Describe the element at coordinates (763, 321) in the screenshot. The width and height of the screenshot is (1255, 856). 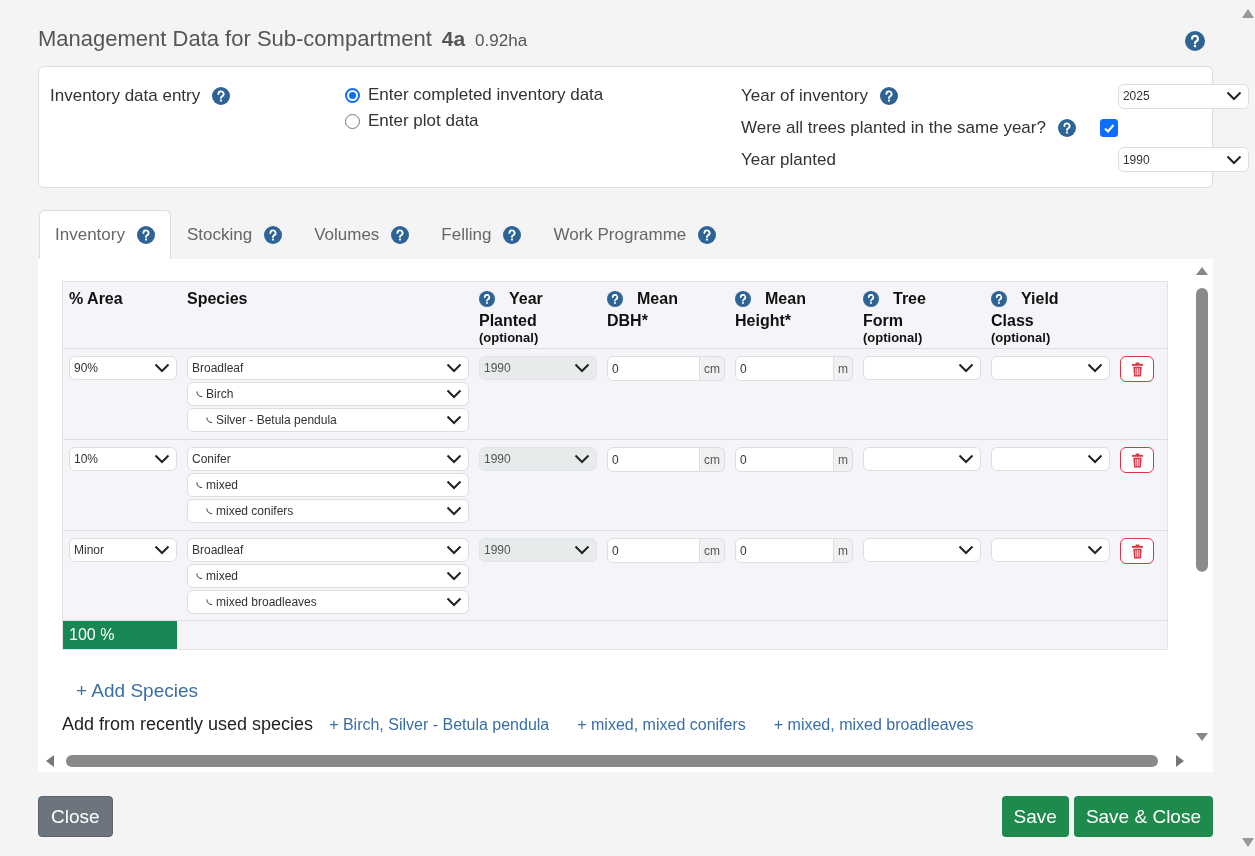
I see `column-header: Height*` at that location.